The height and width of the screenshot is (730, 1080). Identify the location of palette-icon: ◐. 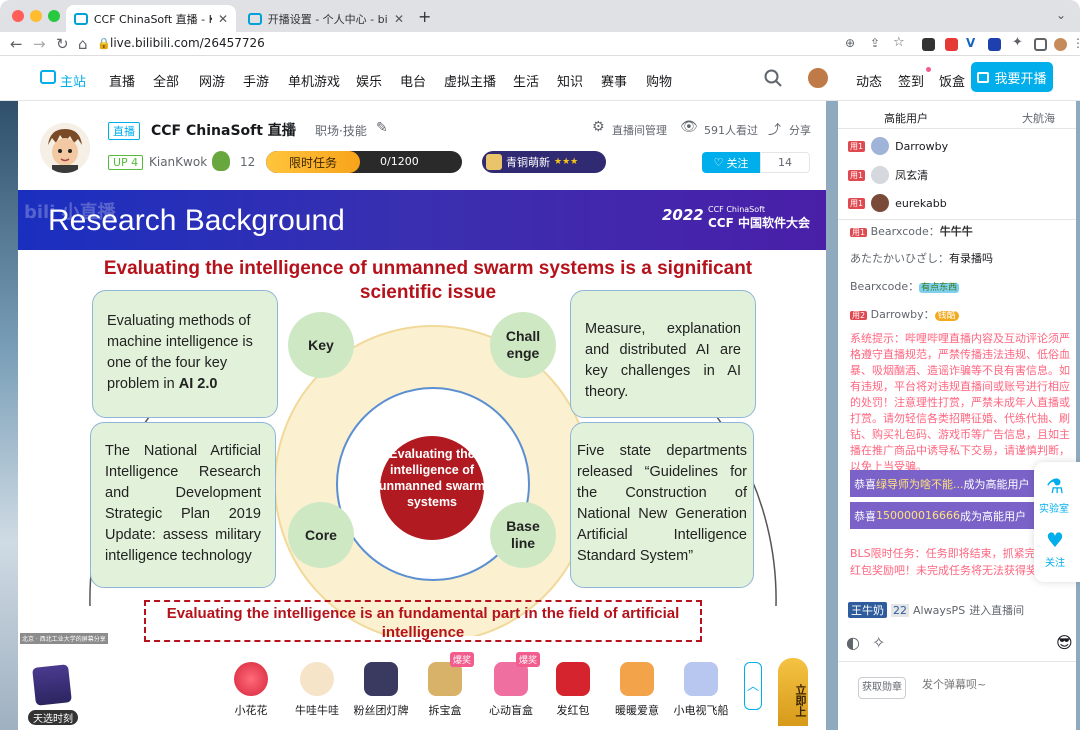
(853, 642).